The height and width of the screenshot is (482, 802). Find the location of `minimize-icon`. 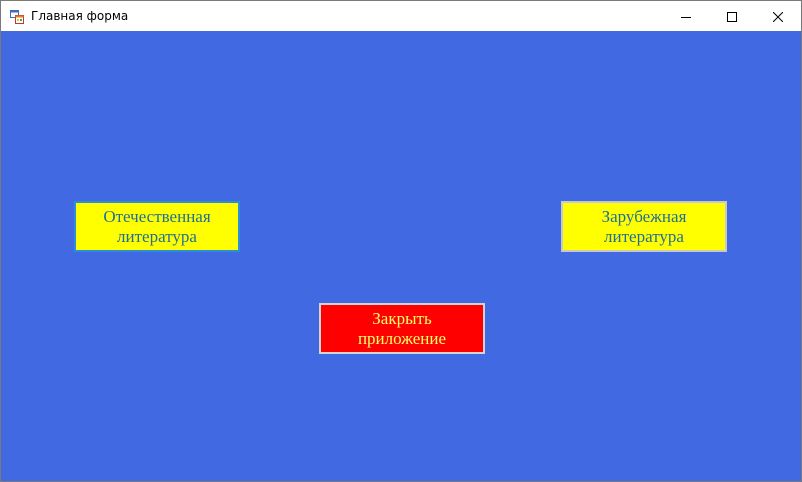

minimize-icon is located at coordinates (686, 16).